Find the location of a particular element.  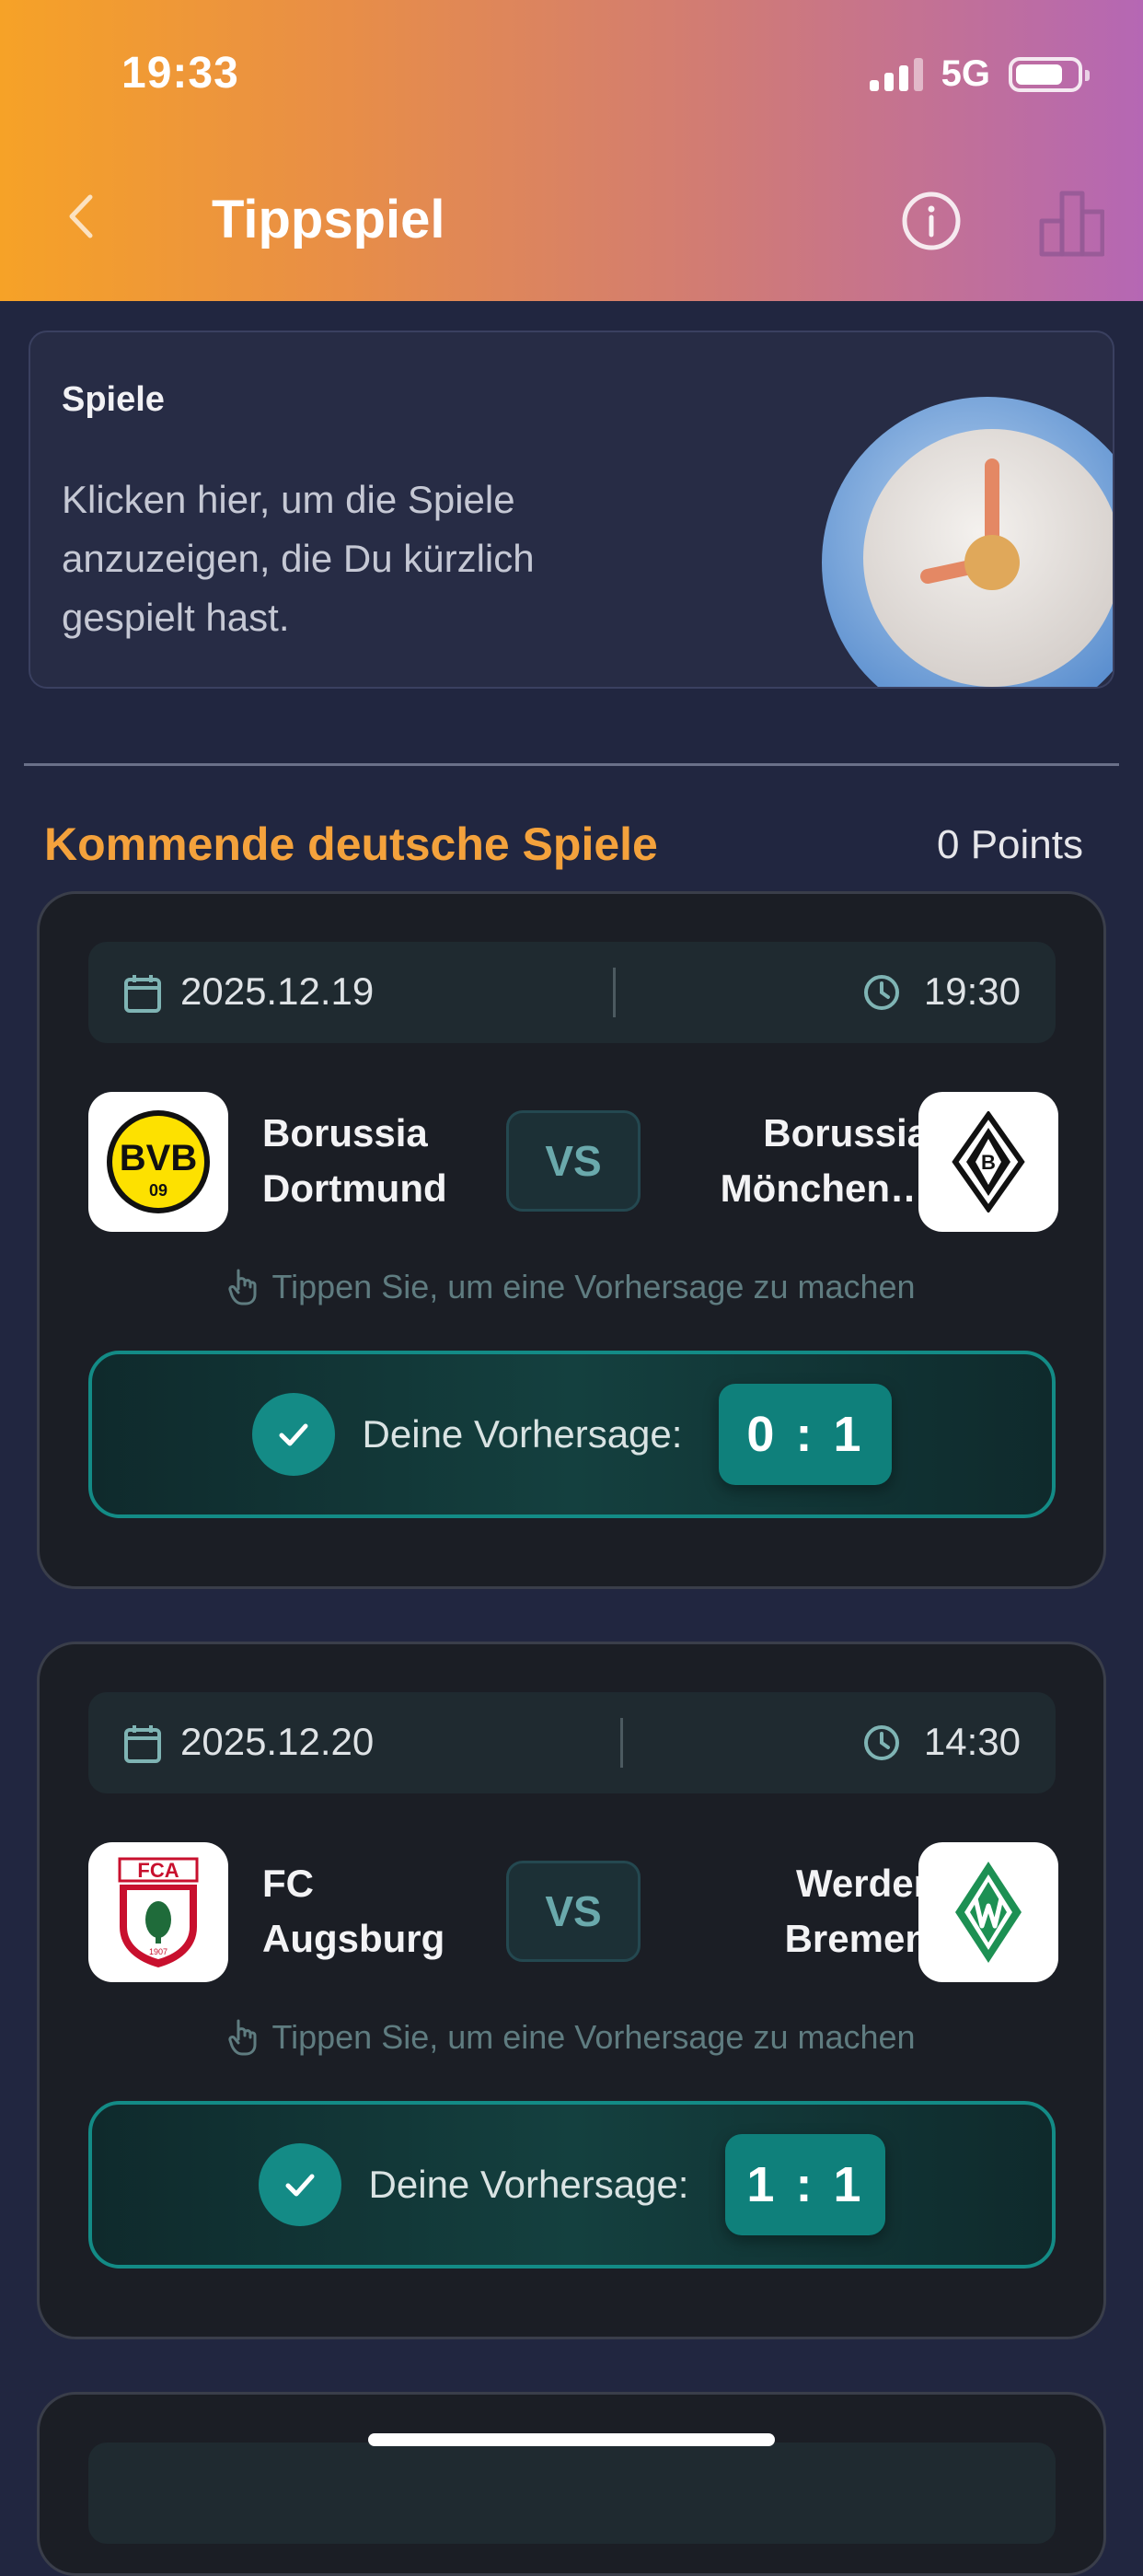

prediction-button: Deine Vorhersage: 0 : 1 is located at coordinates (572, 1434).